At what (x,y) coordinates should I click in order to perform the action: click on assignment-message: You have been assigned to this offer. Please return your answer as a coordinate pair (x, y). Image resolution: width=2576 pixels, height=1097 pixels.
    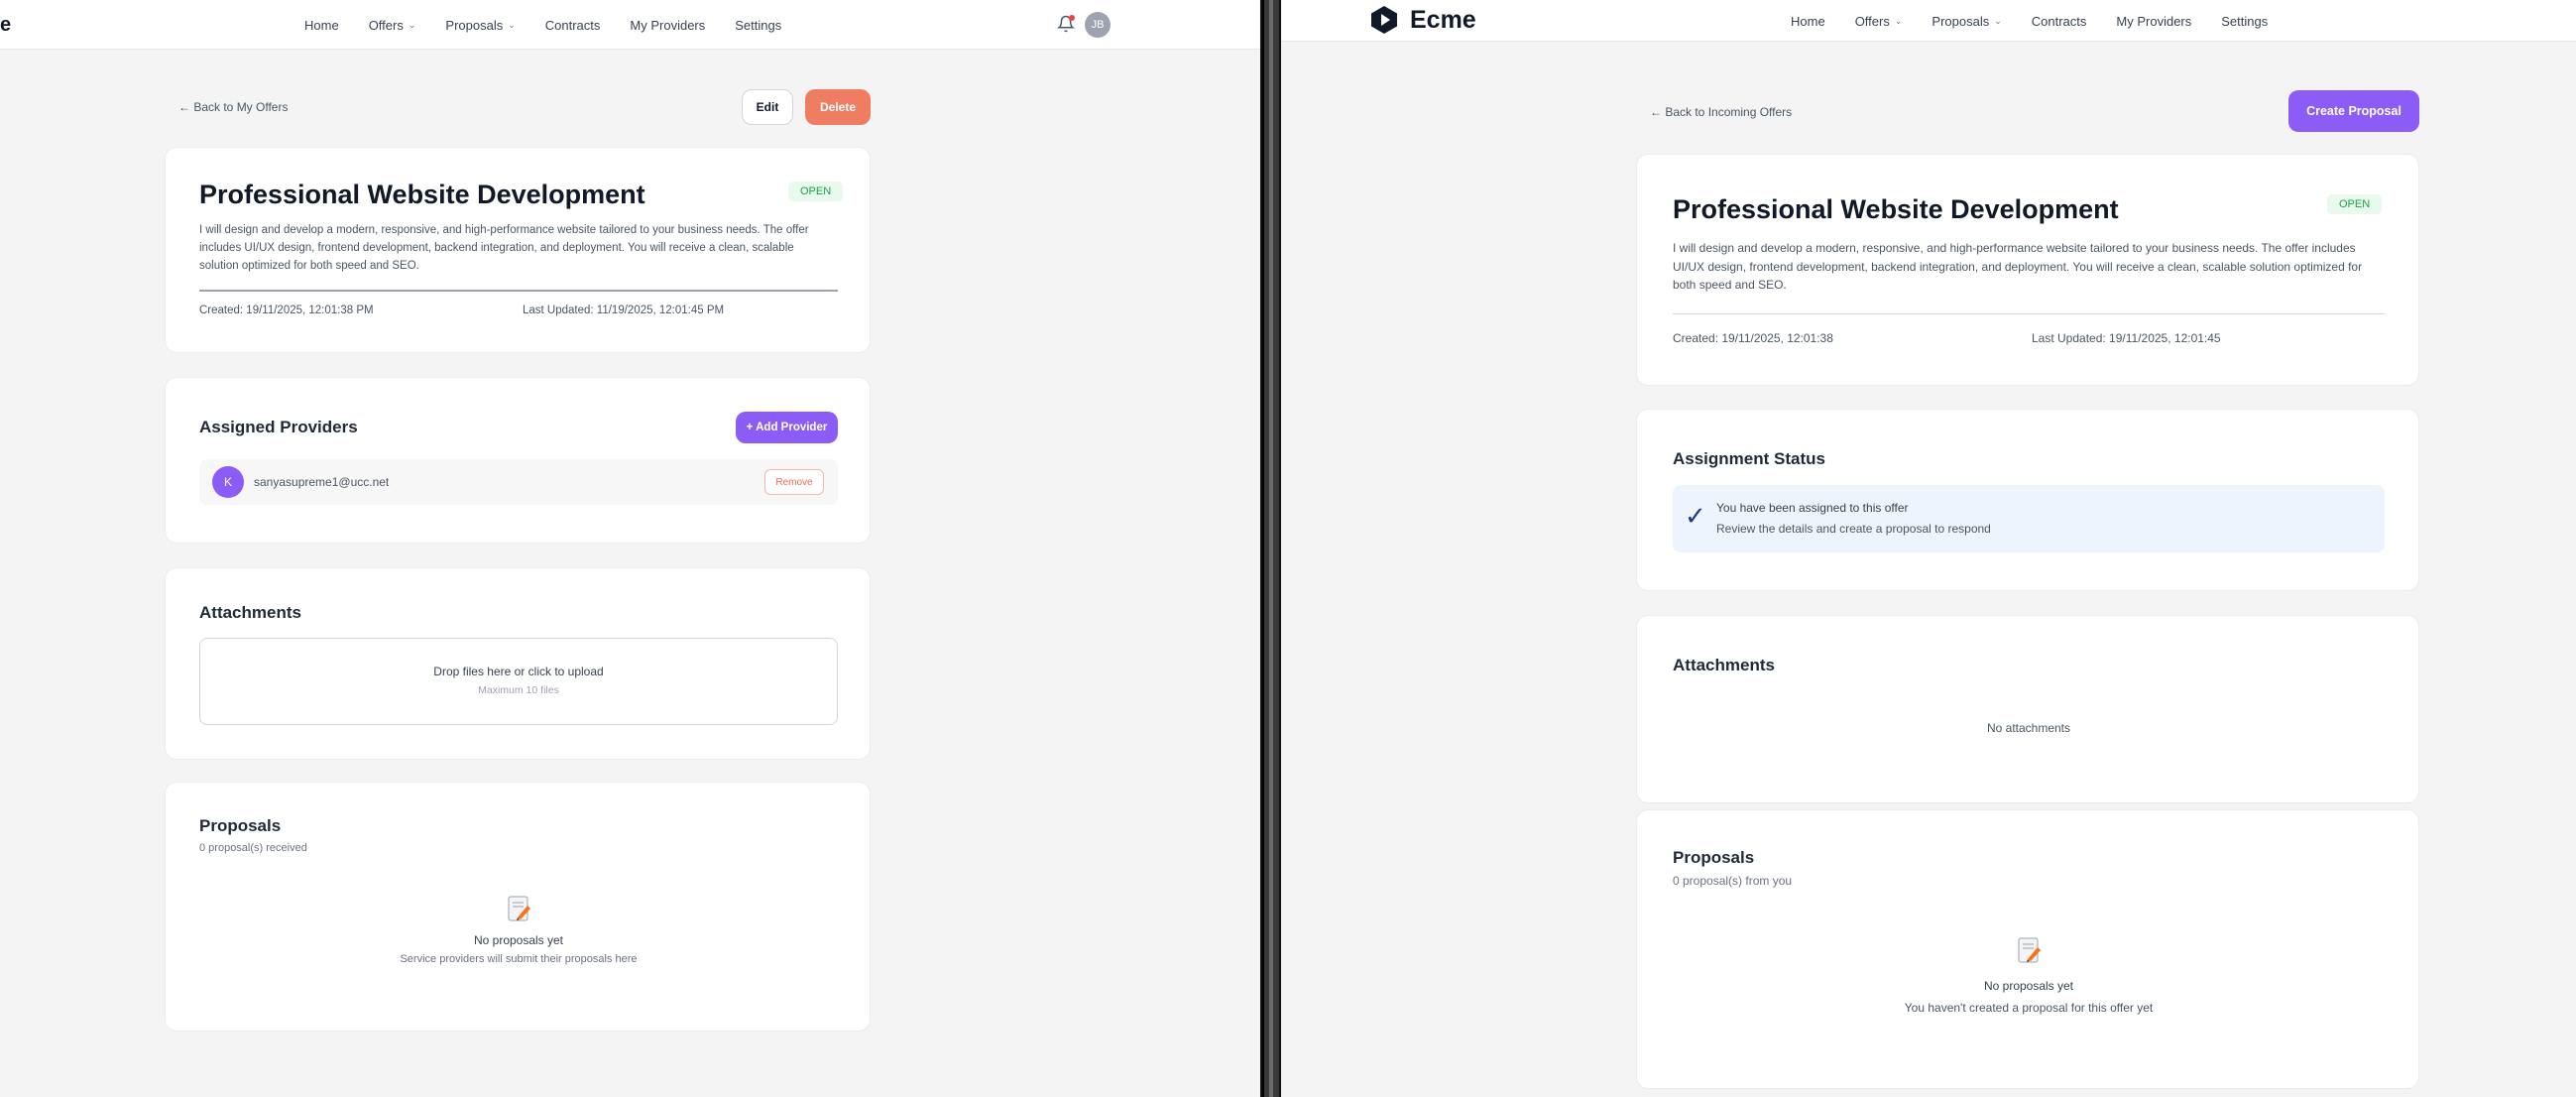
    Looking at the image, I should click on (1812, 508).